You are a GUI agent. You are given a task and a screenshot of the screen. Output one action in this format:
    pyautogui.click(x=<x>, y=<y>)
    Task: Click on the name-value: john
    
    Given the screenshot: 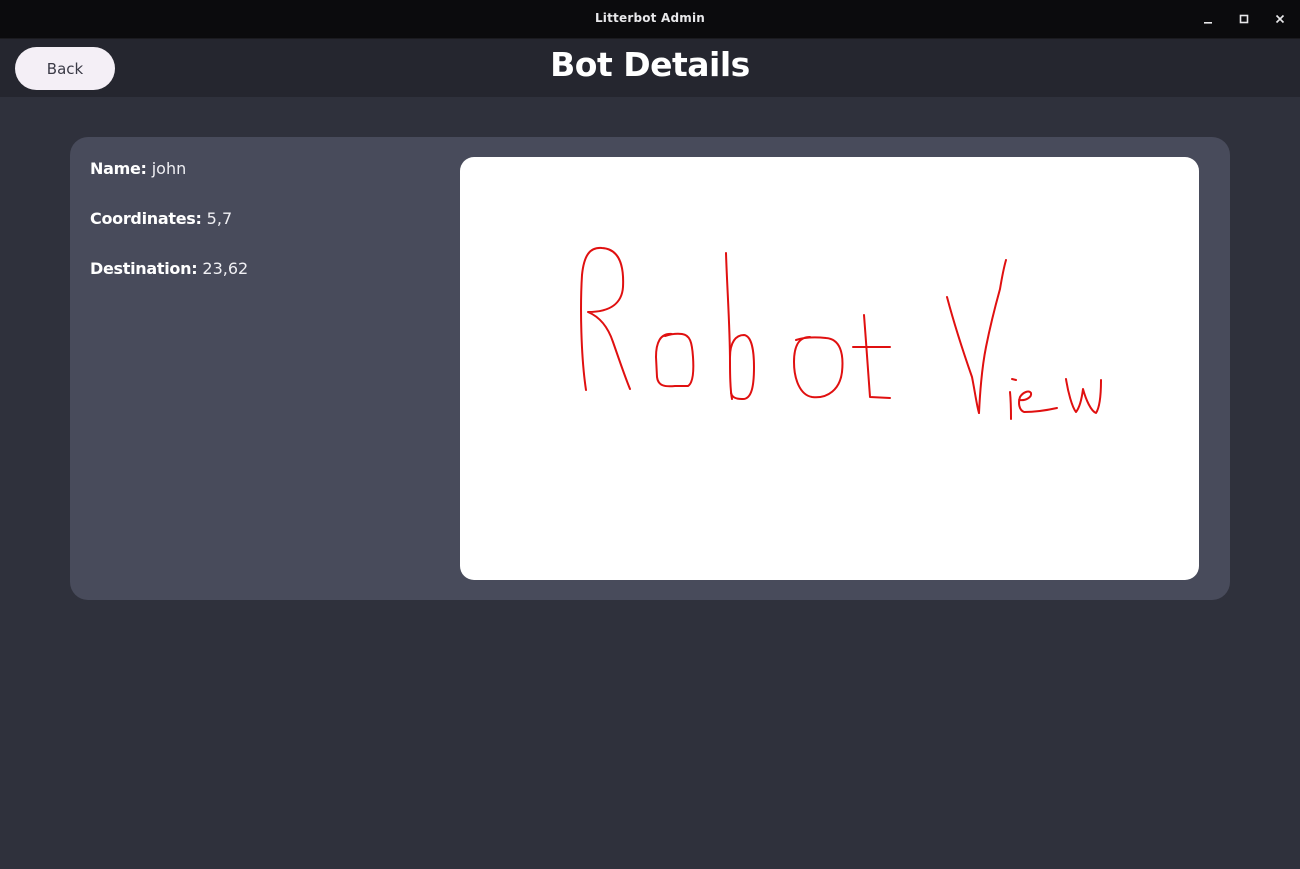 What is the action you would take?
    pyautogui.click(x=169, y=168)
    